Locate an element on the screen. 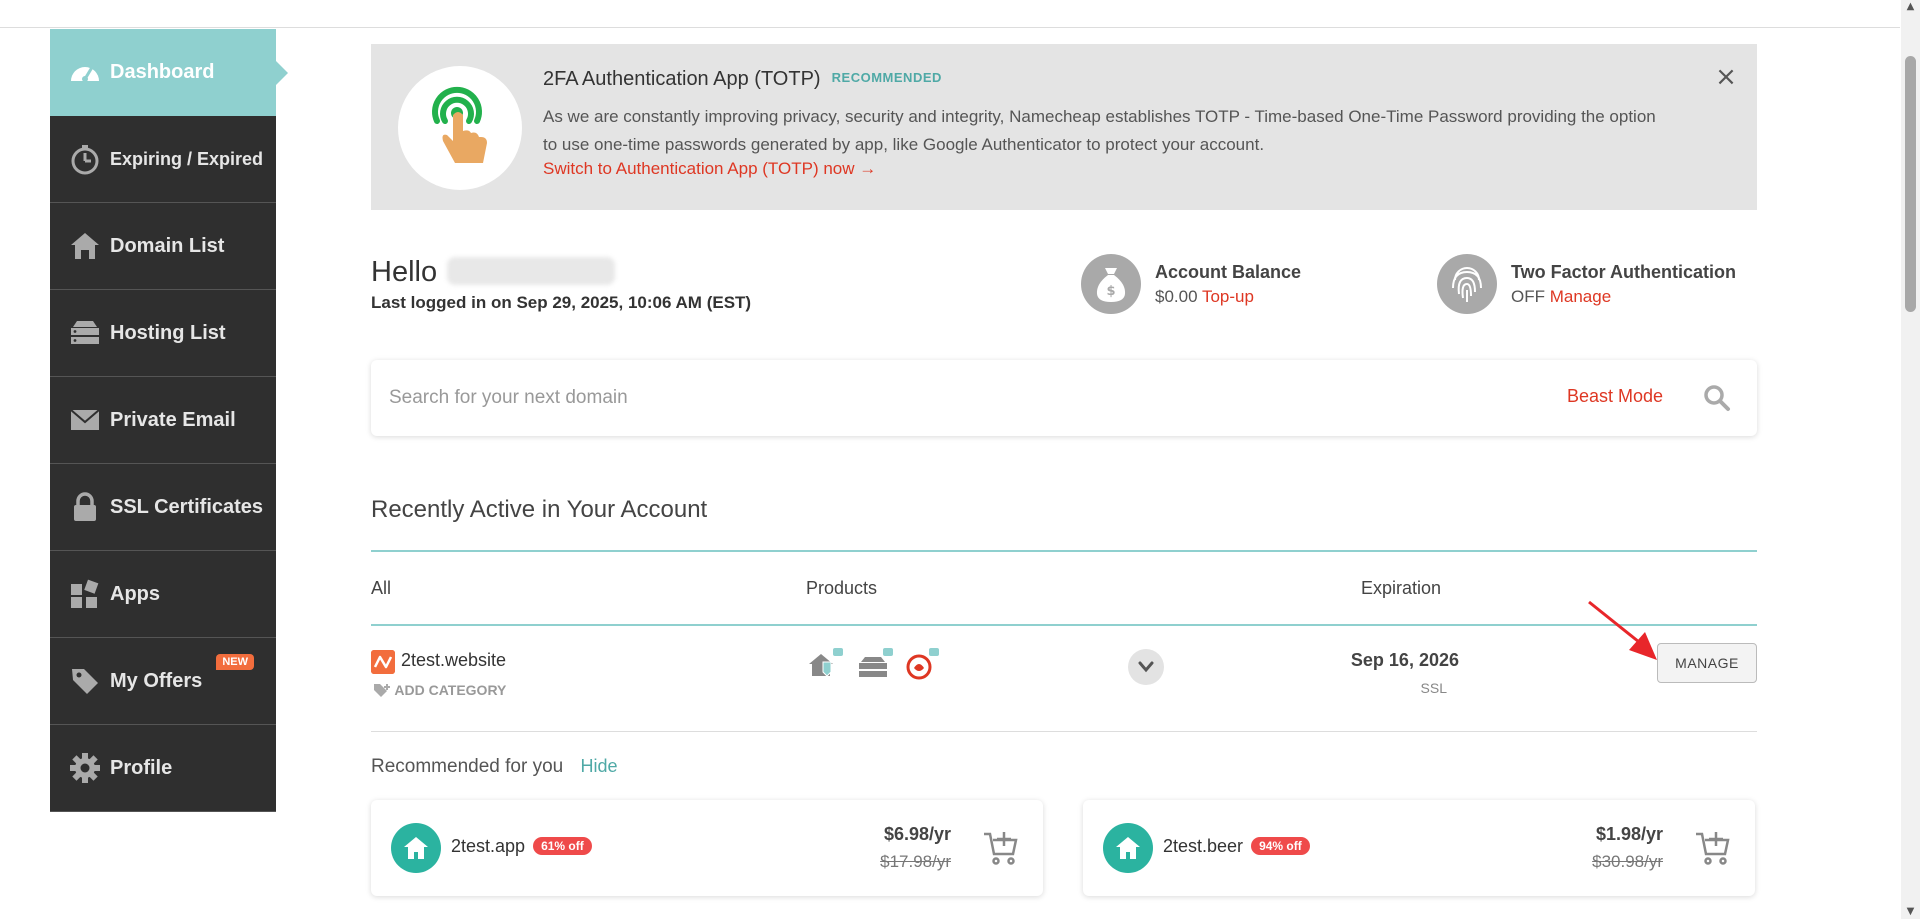  column-products: Products is located at coordinates (842, 588).